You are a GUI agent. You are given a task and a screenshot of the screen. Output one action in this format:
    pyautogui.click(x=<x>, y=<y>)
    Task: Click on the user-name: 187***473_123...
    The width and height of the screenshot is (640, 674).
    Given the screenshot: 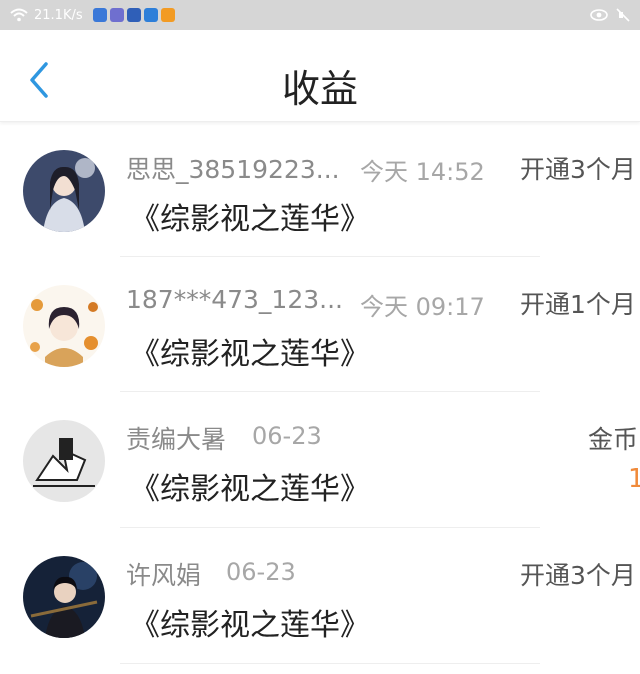 What is the action you would take?
    pyautogui.click(x=234, y=299)
    